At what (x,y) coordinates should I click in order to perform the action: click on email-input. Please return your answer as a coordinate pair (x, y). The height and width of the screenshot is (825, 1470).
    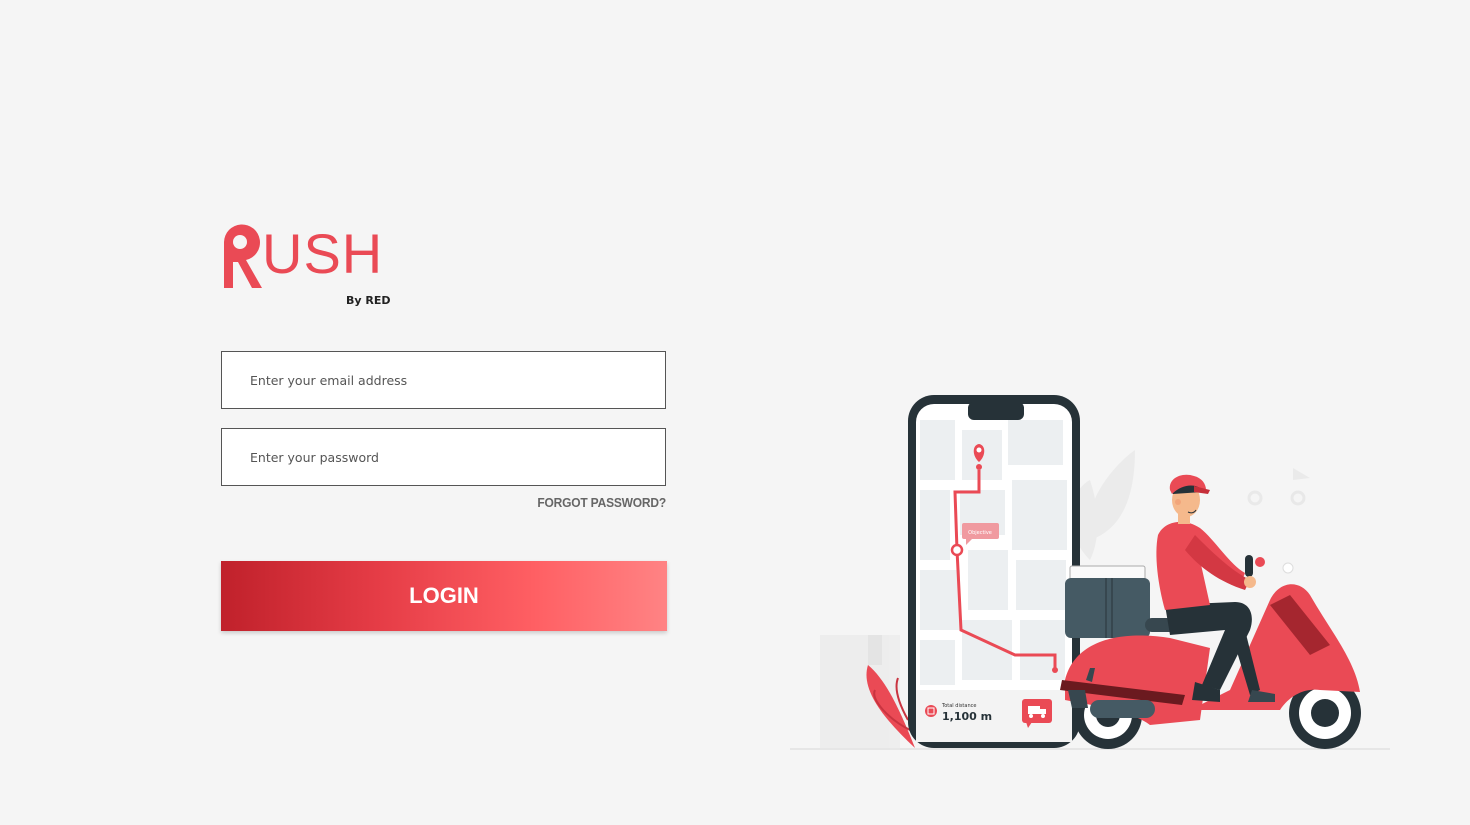
    Looking at the image, I should click on (443, 380).